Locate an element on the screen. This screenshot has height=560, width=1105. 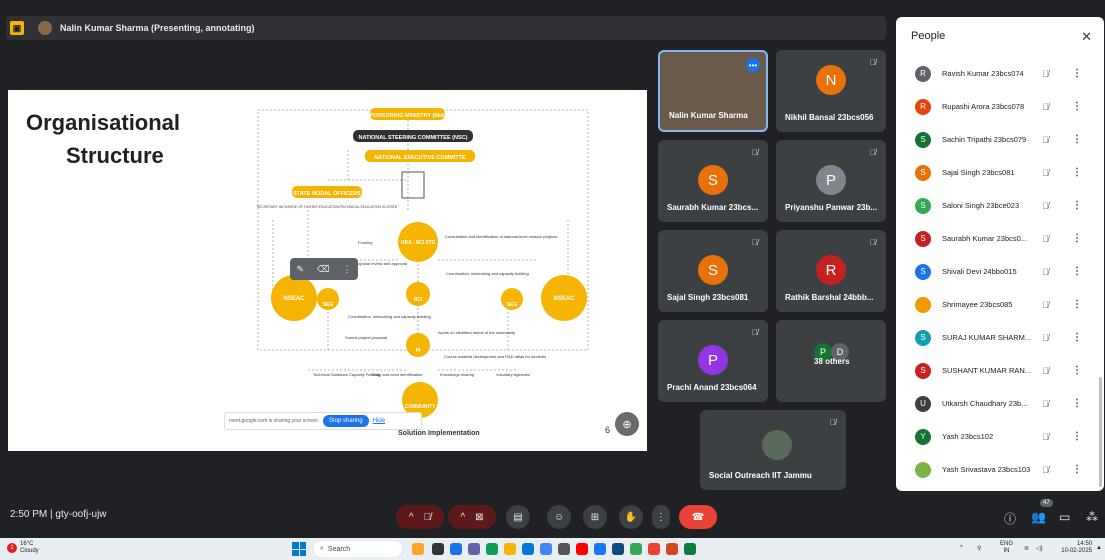
participant-avatar: P is located at coordinates (831, 180).